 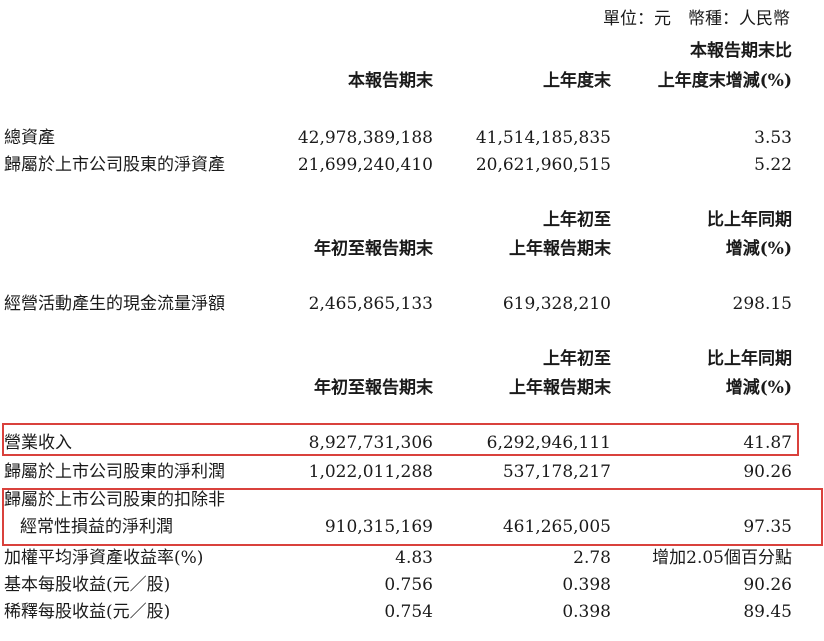 What do you see at coordinates (104, 558) in the screenshot?
I see `row-label-roe: 加權平均淨資產收益率(%)` at bounding box center [104, 558].